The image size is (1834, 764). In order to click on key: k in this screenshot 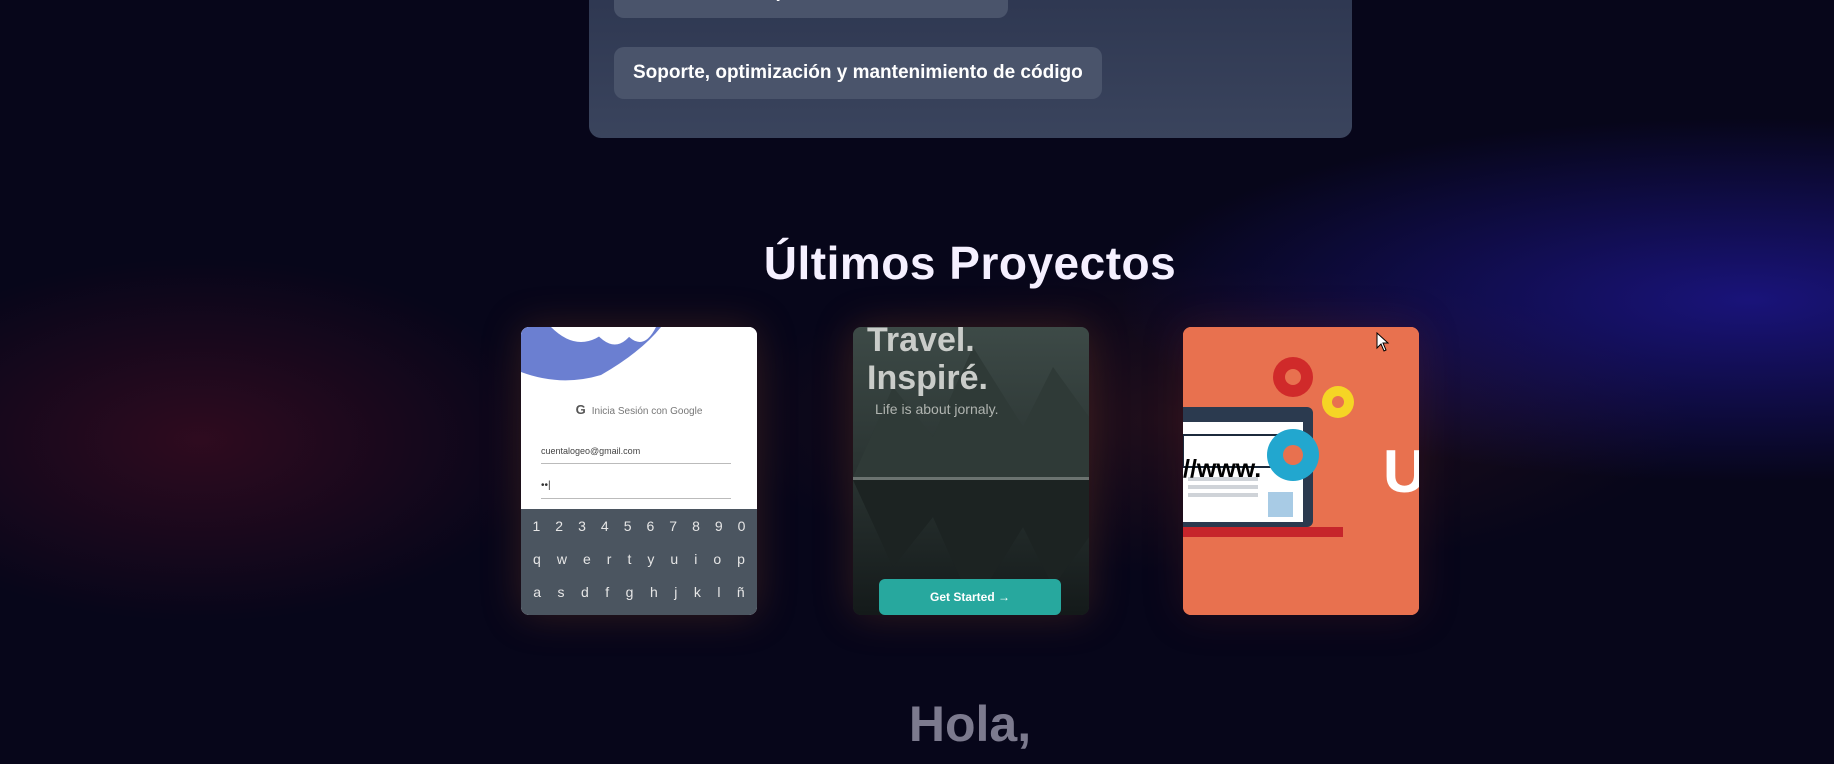, I will do `click(697, 592)`.